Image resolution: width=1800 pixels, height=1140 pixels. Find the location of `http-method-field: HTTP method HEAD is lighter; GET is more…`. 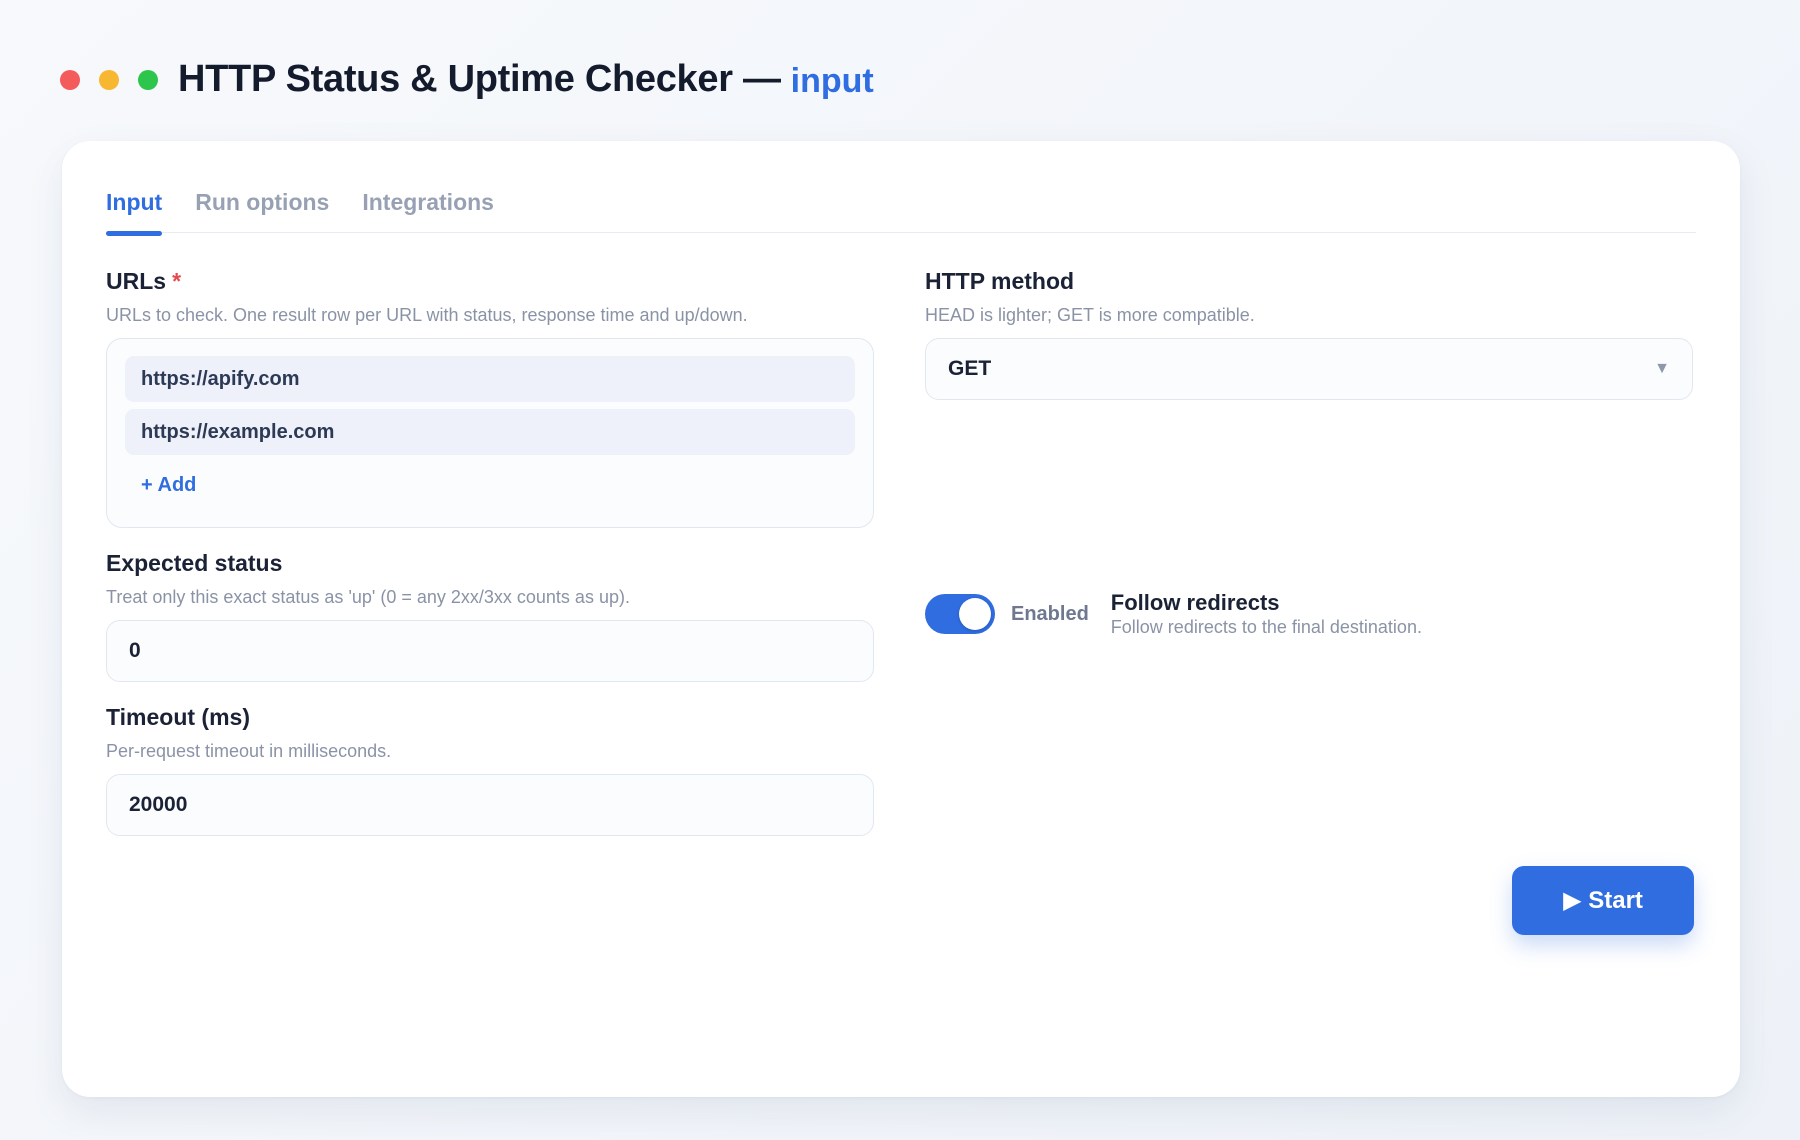

http-method-field: HTTP method HEAD is lighter; GET is more… is located at coordinates (1309, 334).